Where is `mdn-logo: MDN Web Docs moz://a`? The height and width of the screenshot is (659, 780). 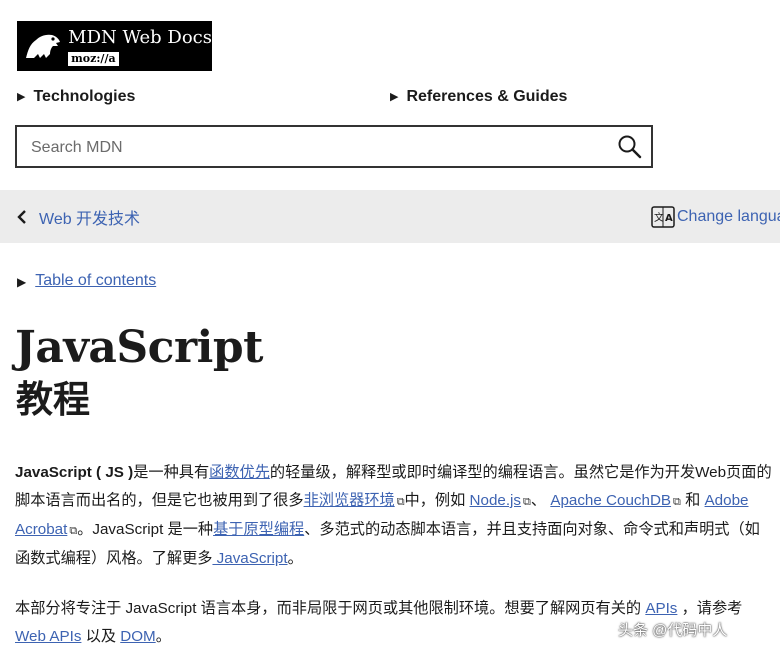 mdn-logo: MDN Web Docs moz://a is located at coordinates (114, 46).